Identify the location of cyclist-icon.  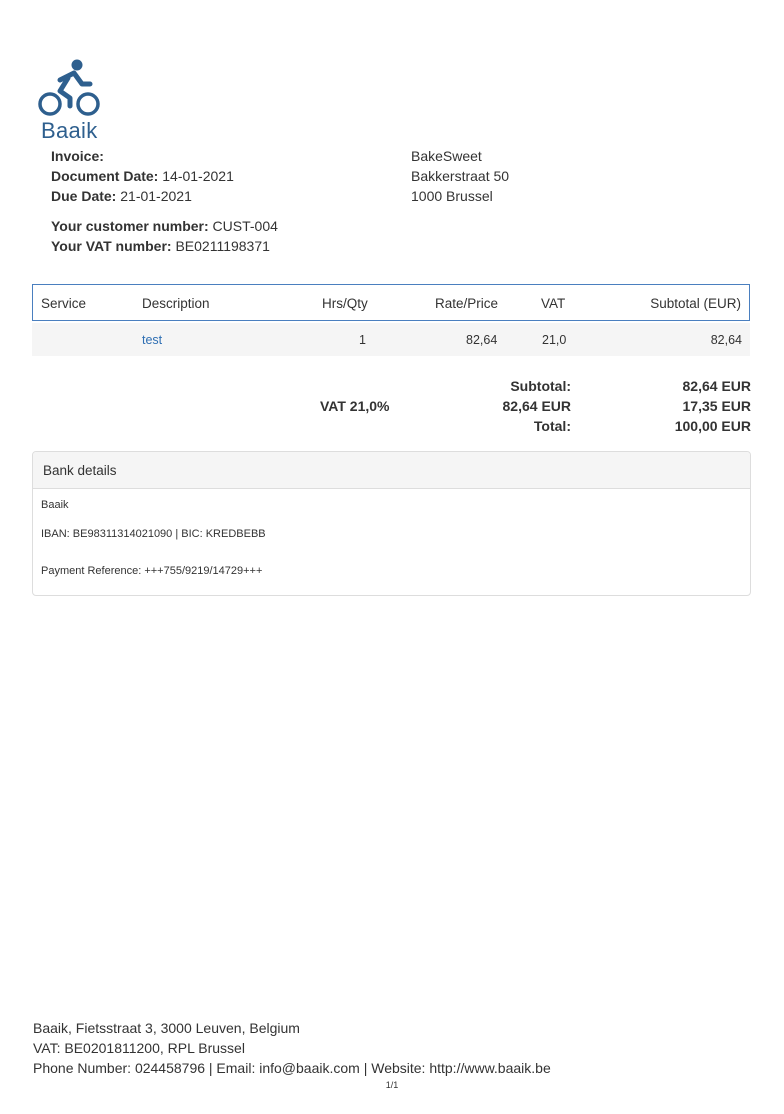
(69, 87).